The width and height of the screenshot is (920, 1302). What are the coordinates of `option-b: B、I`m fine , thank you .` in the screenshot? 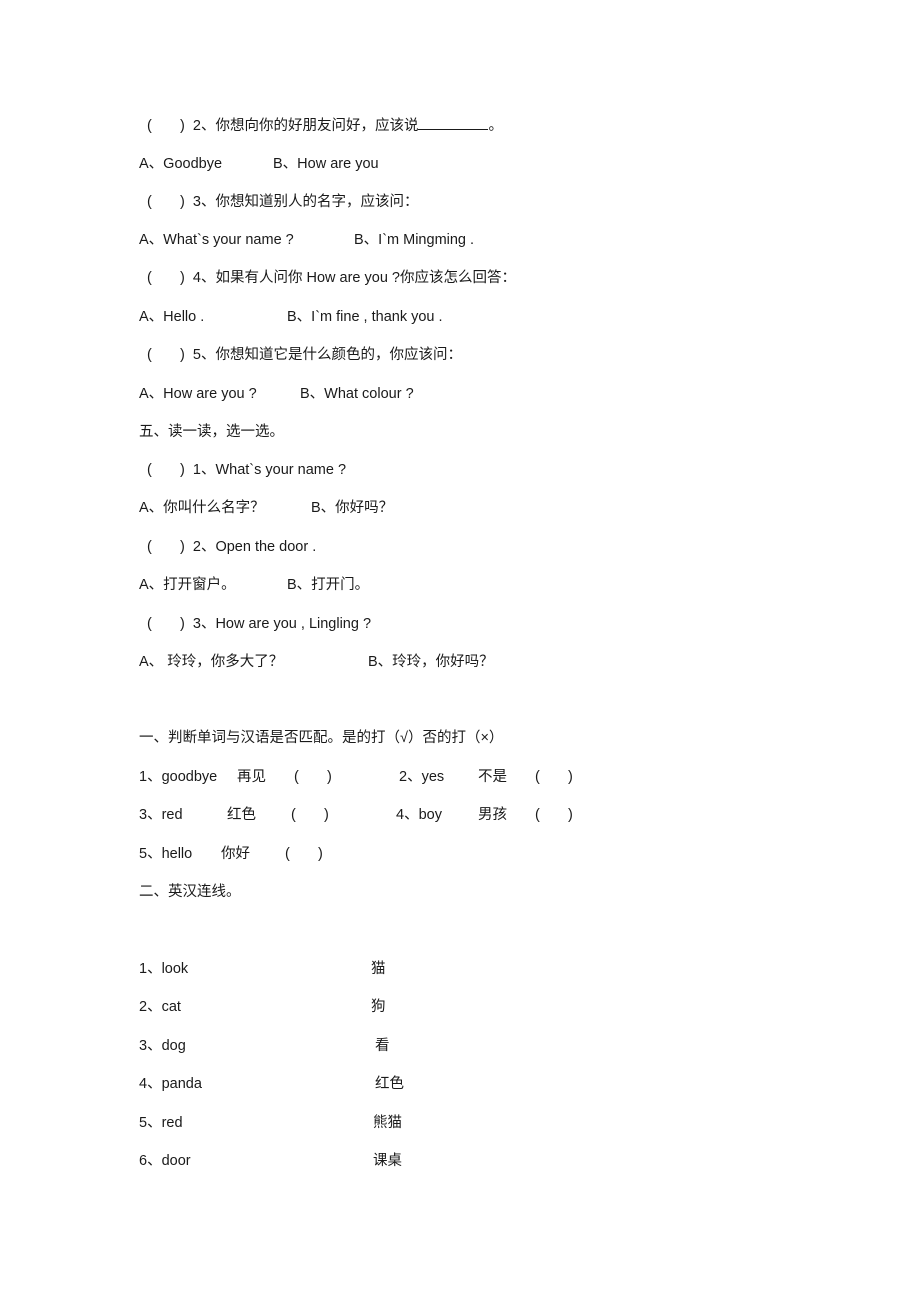 It's located at (365, 317).